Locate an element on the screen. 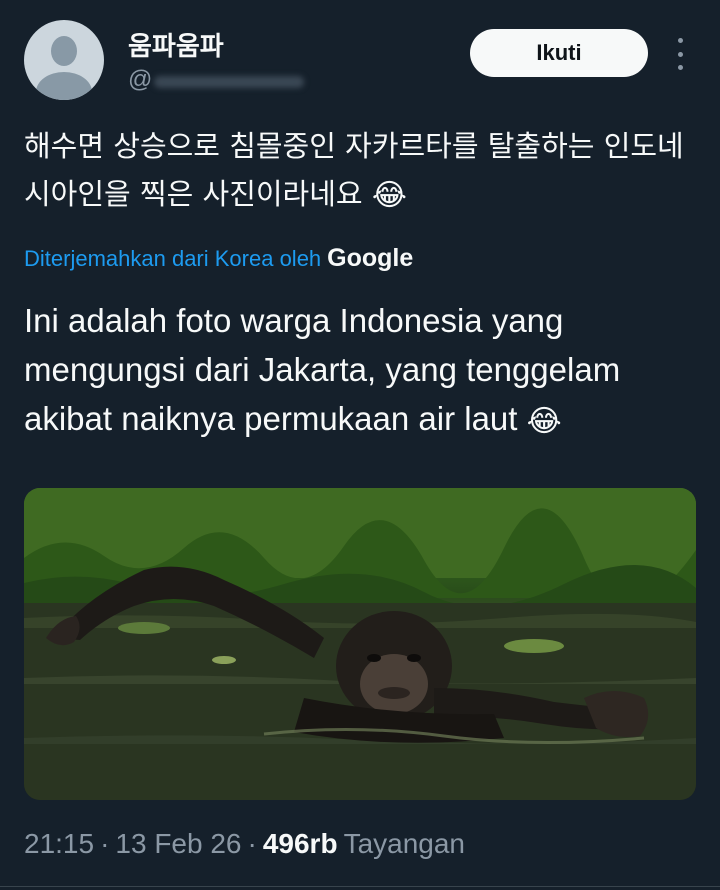 The height and width of the screenshot is (890, 720). tweet-date: 13 Feb 26 is located at coordinates (178, 844).